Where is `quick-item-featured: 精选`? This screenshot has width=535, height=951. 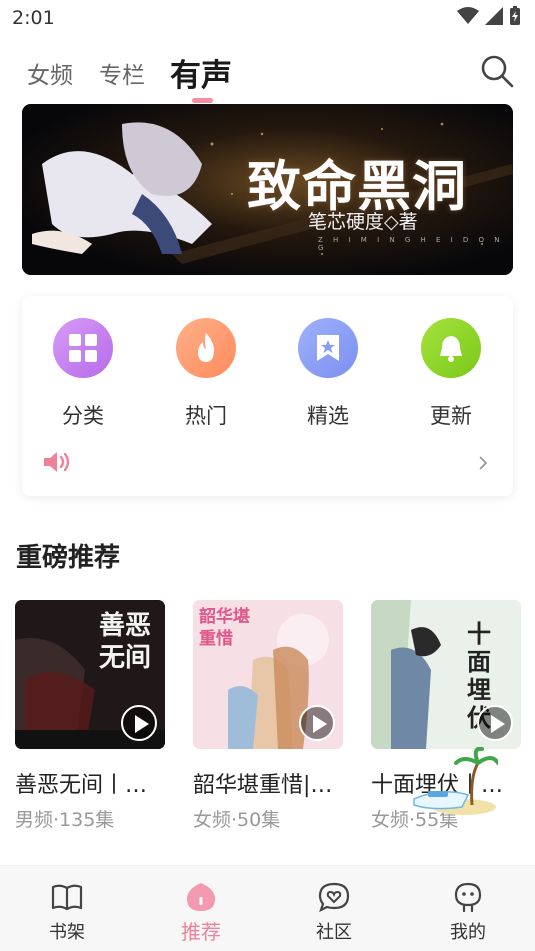 quick-item-featured: 精选 is located at coordinates (328, 374).